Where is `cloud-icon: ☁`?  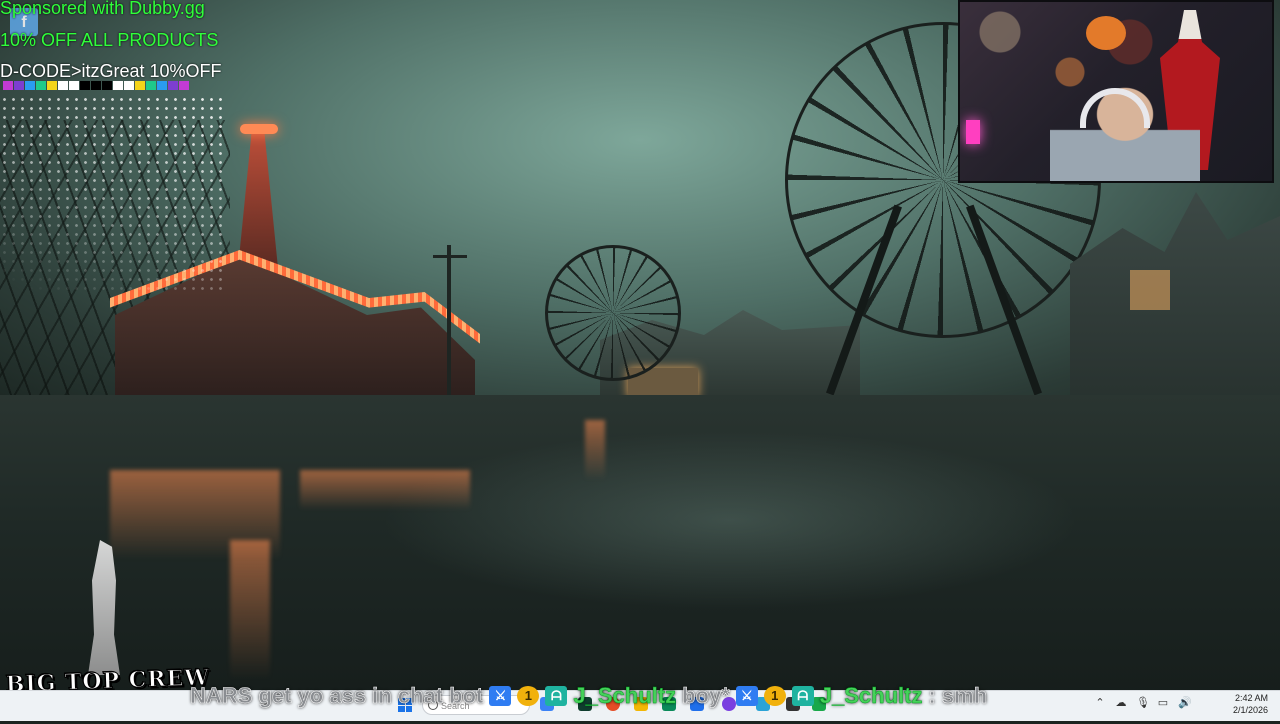 cloud-icon: ☁ is located at coordinates (1121, 702).